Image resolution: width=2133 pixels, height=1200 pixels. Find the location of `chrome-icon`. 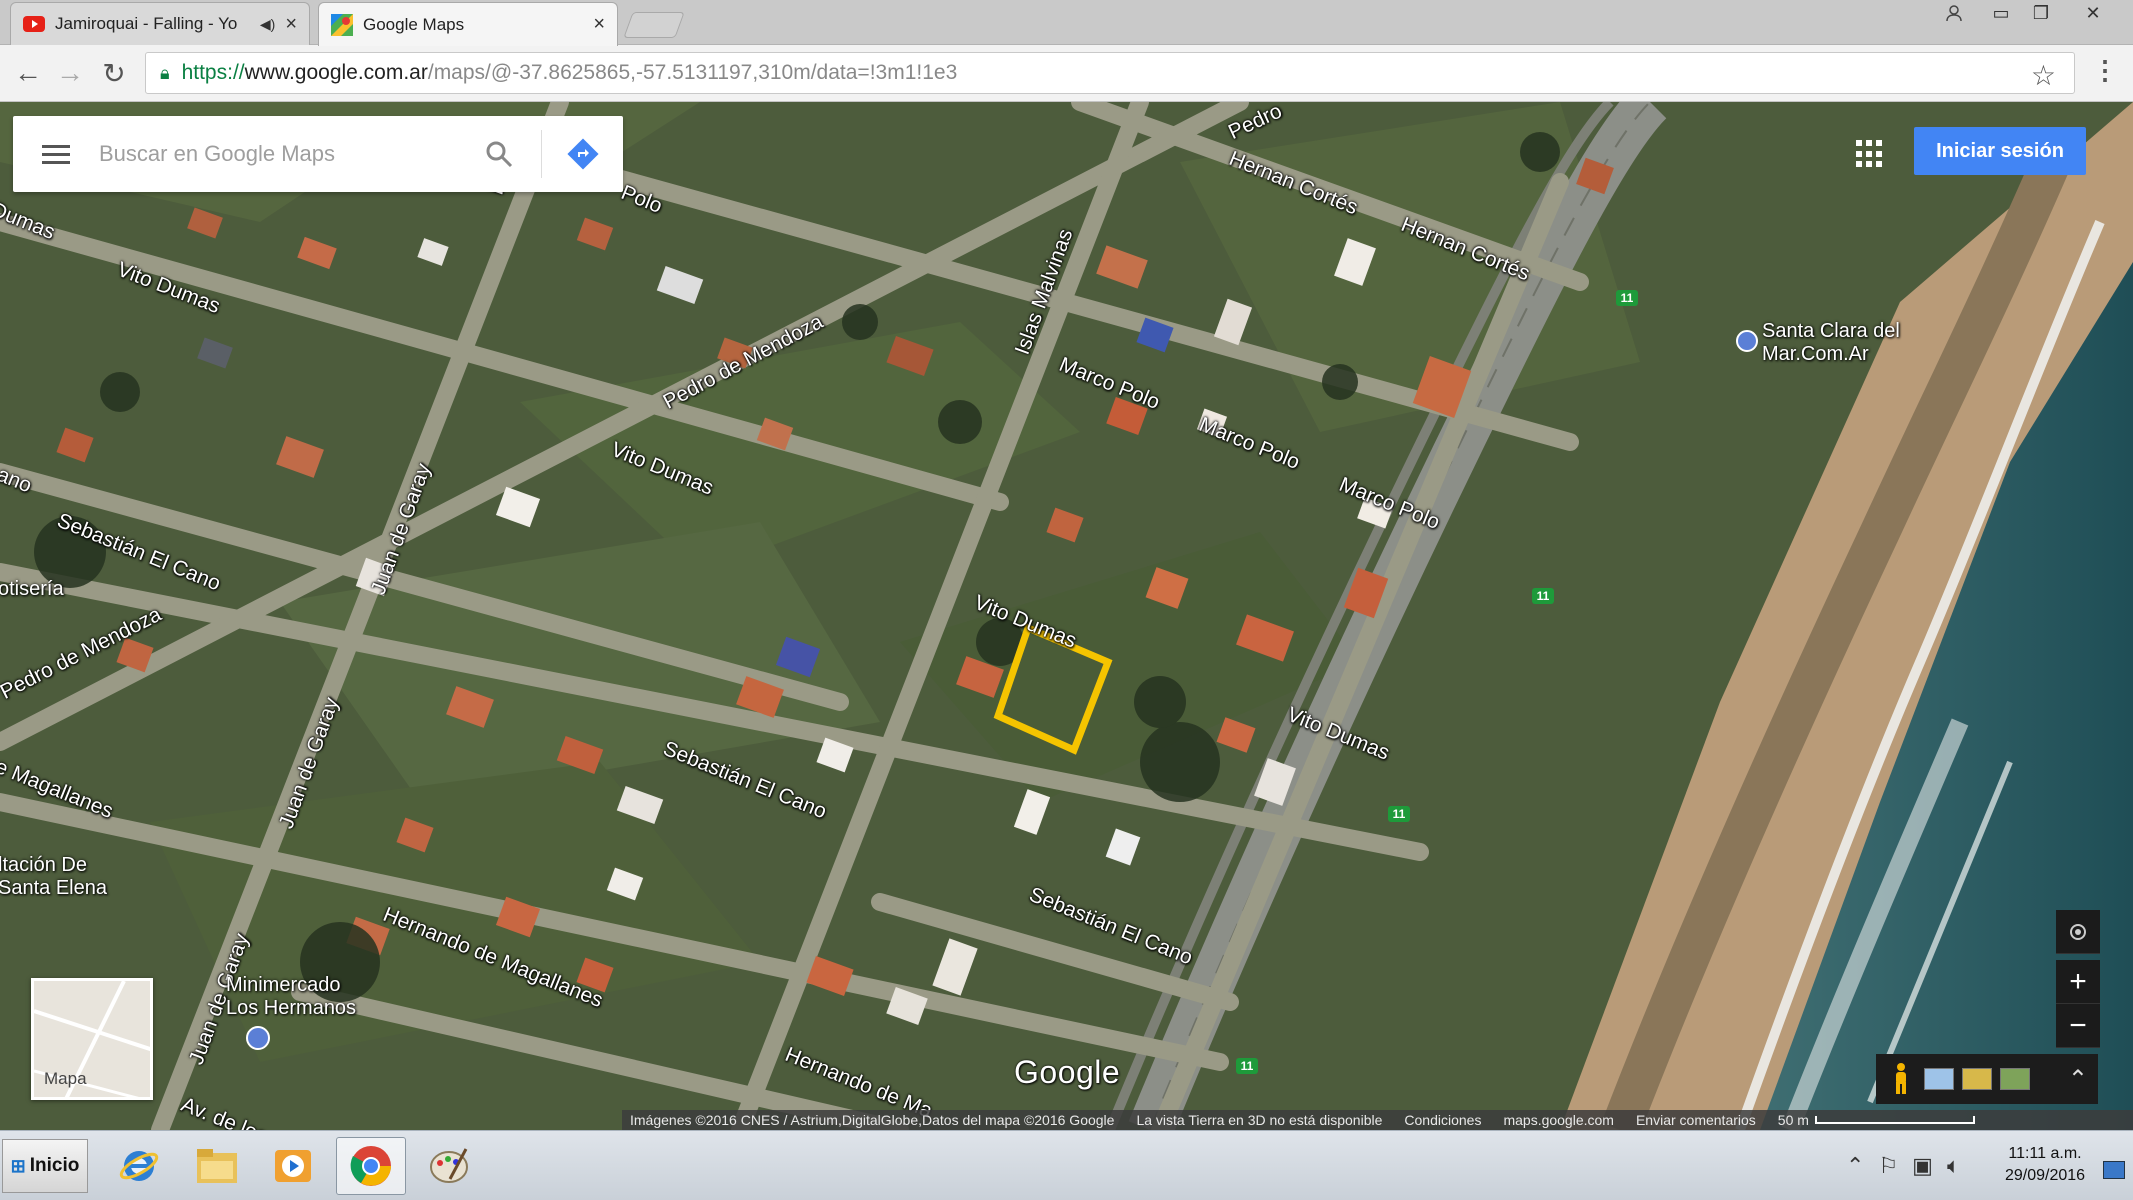

chrome-icon is located at coordinates (371, 1166).